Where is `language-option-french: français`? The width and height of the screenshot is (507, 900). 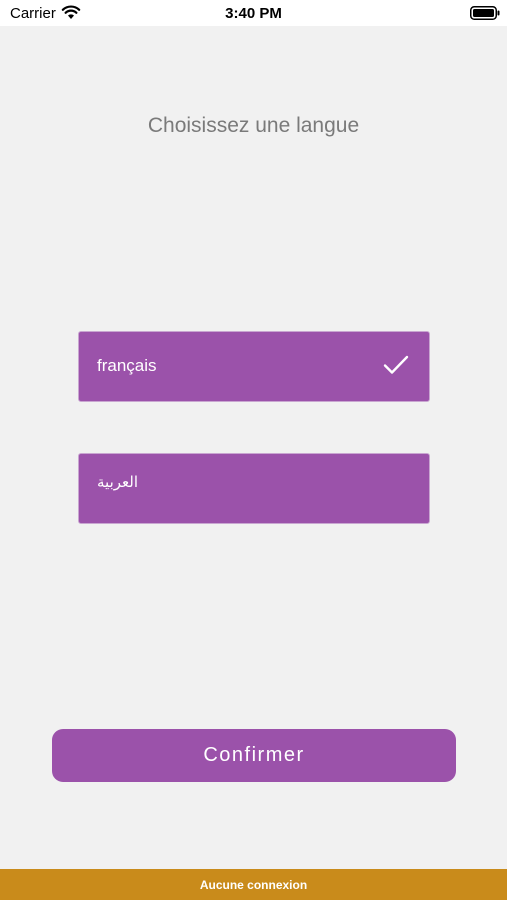
language-option-french: français is located at coordinates (254, 366).